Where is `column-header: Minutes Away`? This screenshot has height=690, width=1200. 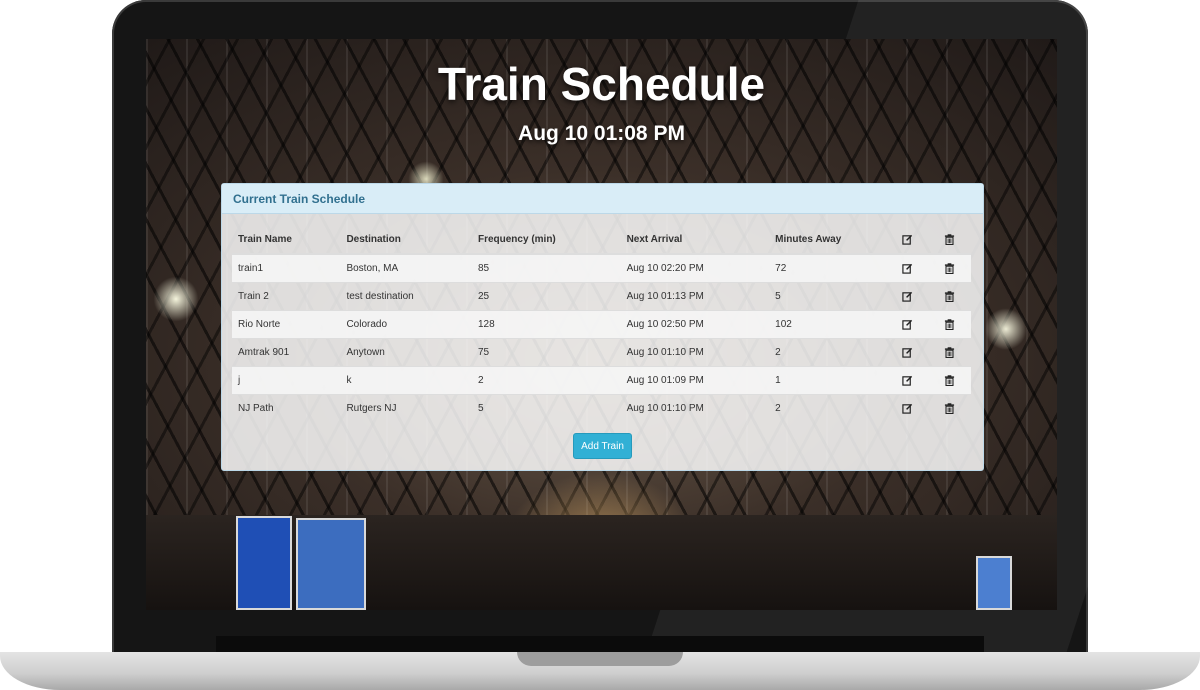
column-header: Minutes Away is located at coordinates (828, 240).